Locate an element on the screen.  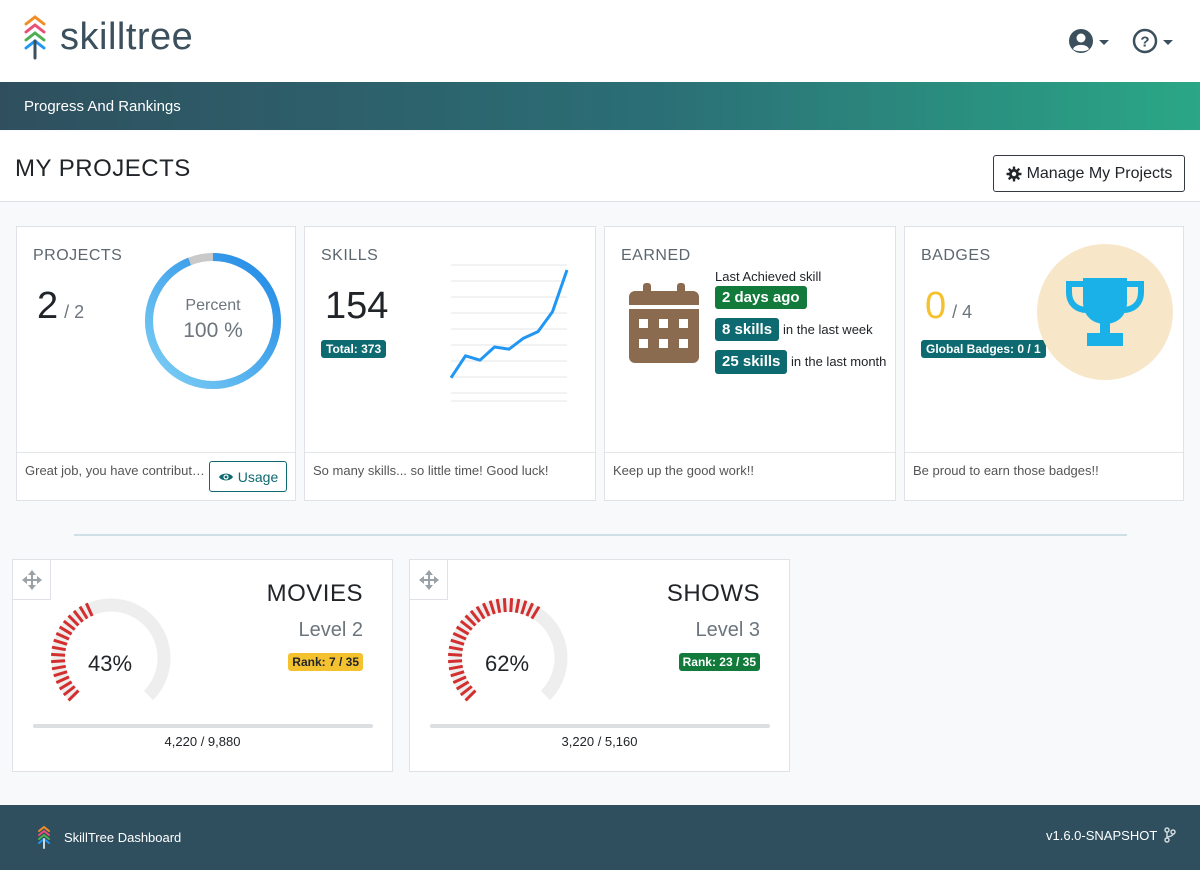
manage-projects-button: Manage My Projects is located at coordinates (1089, 173).